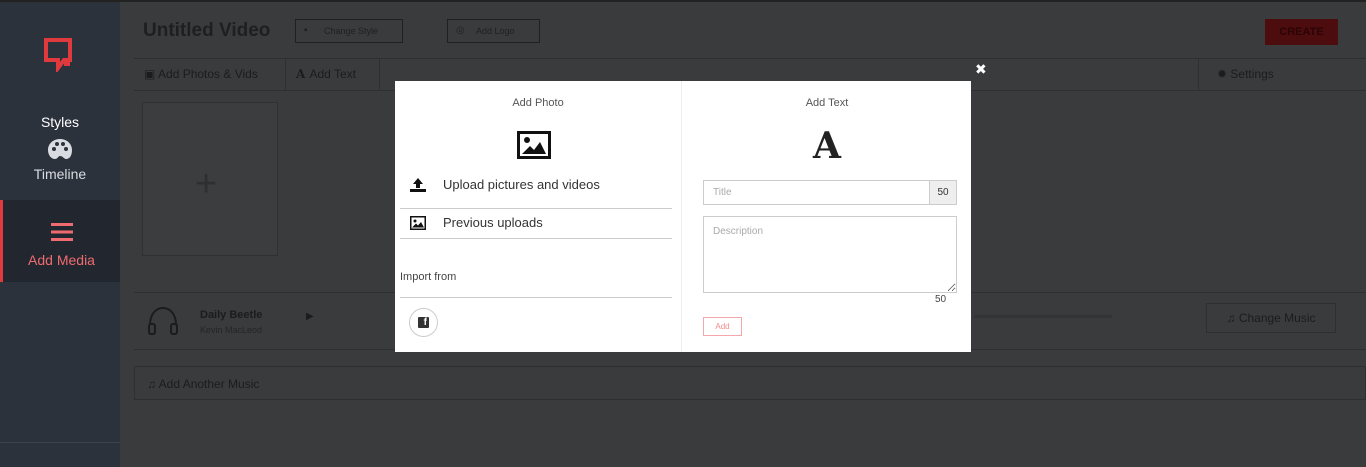 The height and width of the screenshot is (467, 1366). Describe the element at coordinates (460, 30) in the screenshot. I see `logo-icon: ◎` at that location.